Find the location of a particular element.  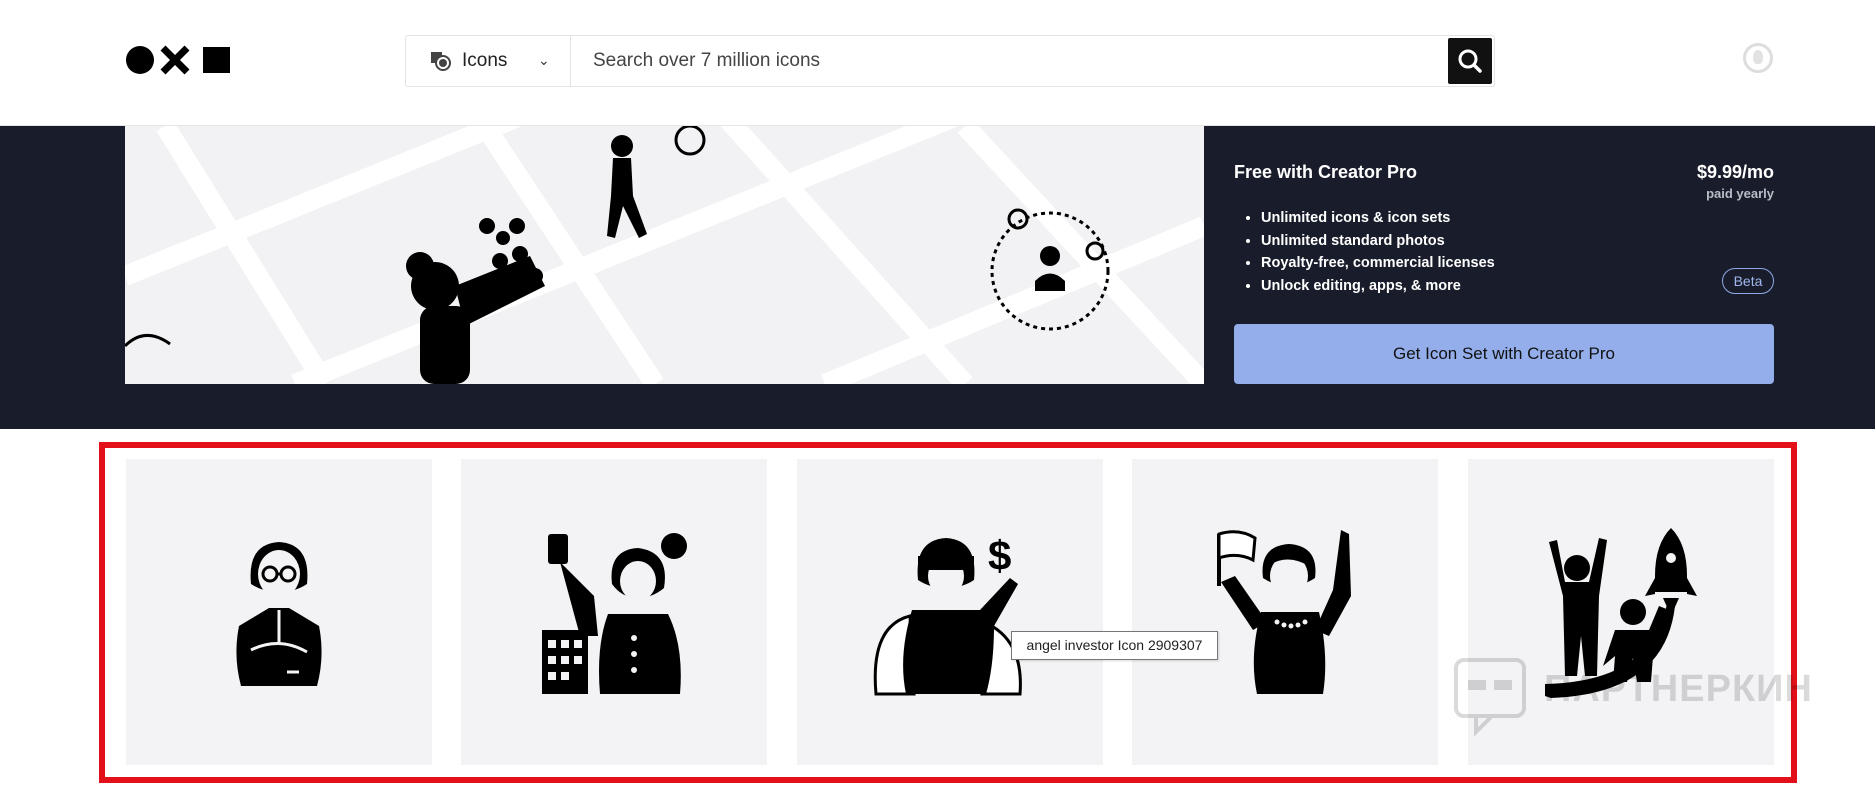

promo-price: $9.99/mo is located at coordinates (1735, 172).